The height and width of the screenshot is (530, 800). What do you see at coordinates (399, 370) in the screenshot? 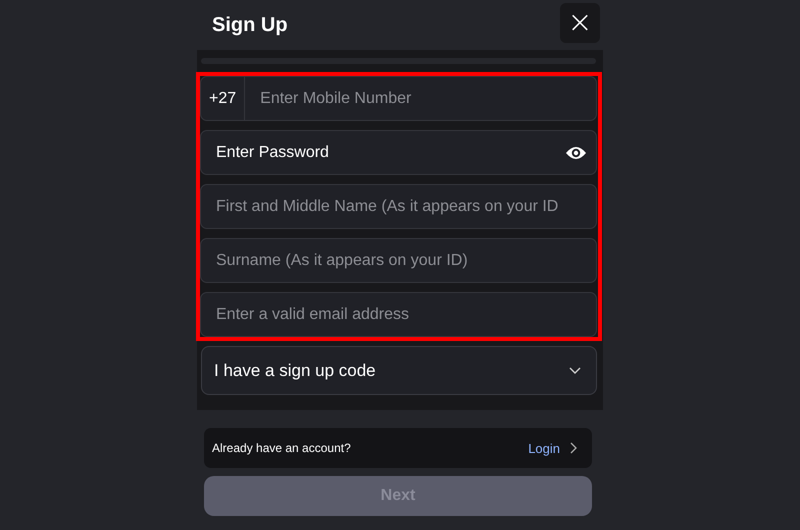
I see `signup-code-dropdown: I have a sign up code` at bounding box center [399, 370].